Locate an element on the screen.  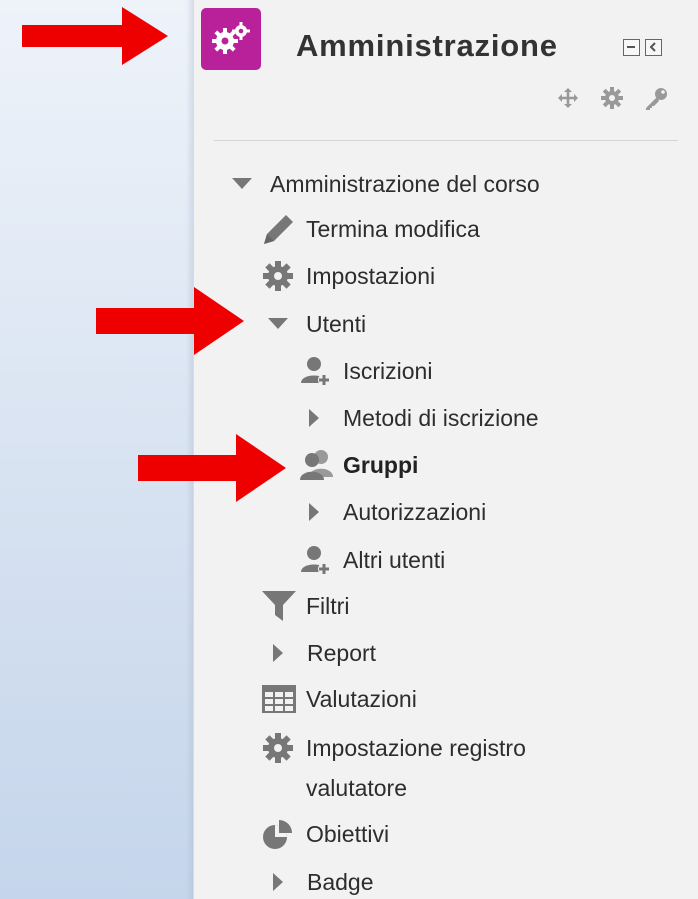
tree-item-metodi-iscrizione: Metodi di iscrizione is located at coordinates (423, 418).